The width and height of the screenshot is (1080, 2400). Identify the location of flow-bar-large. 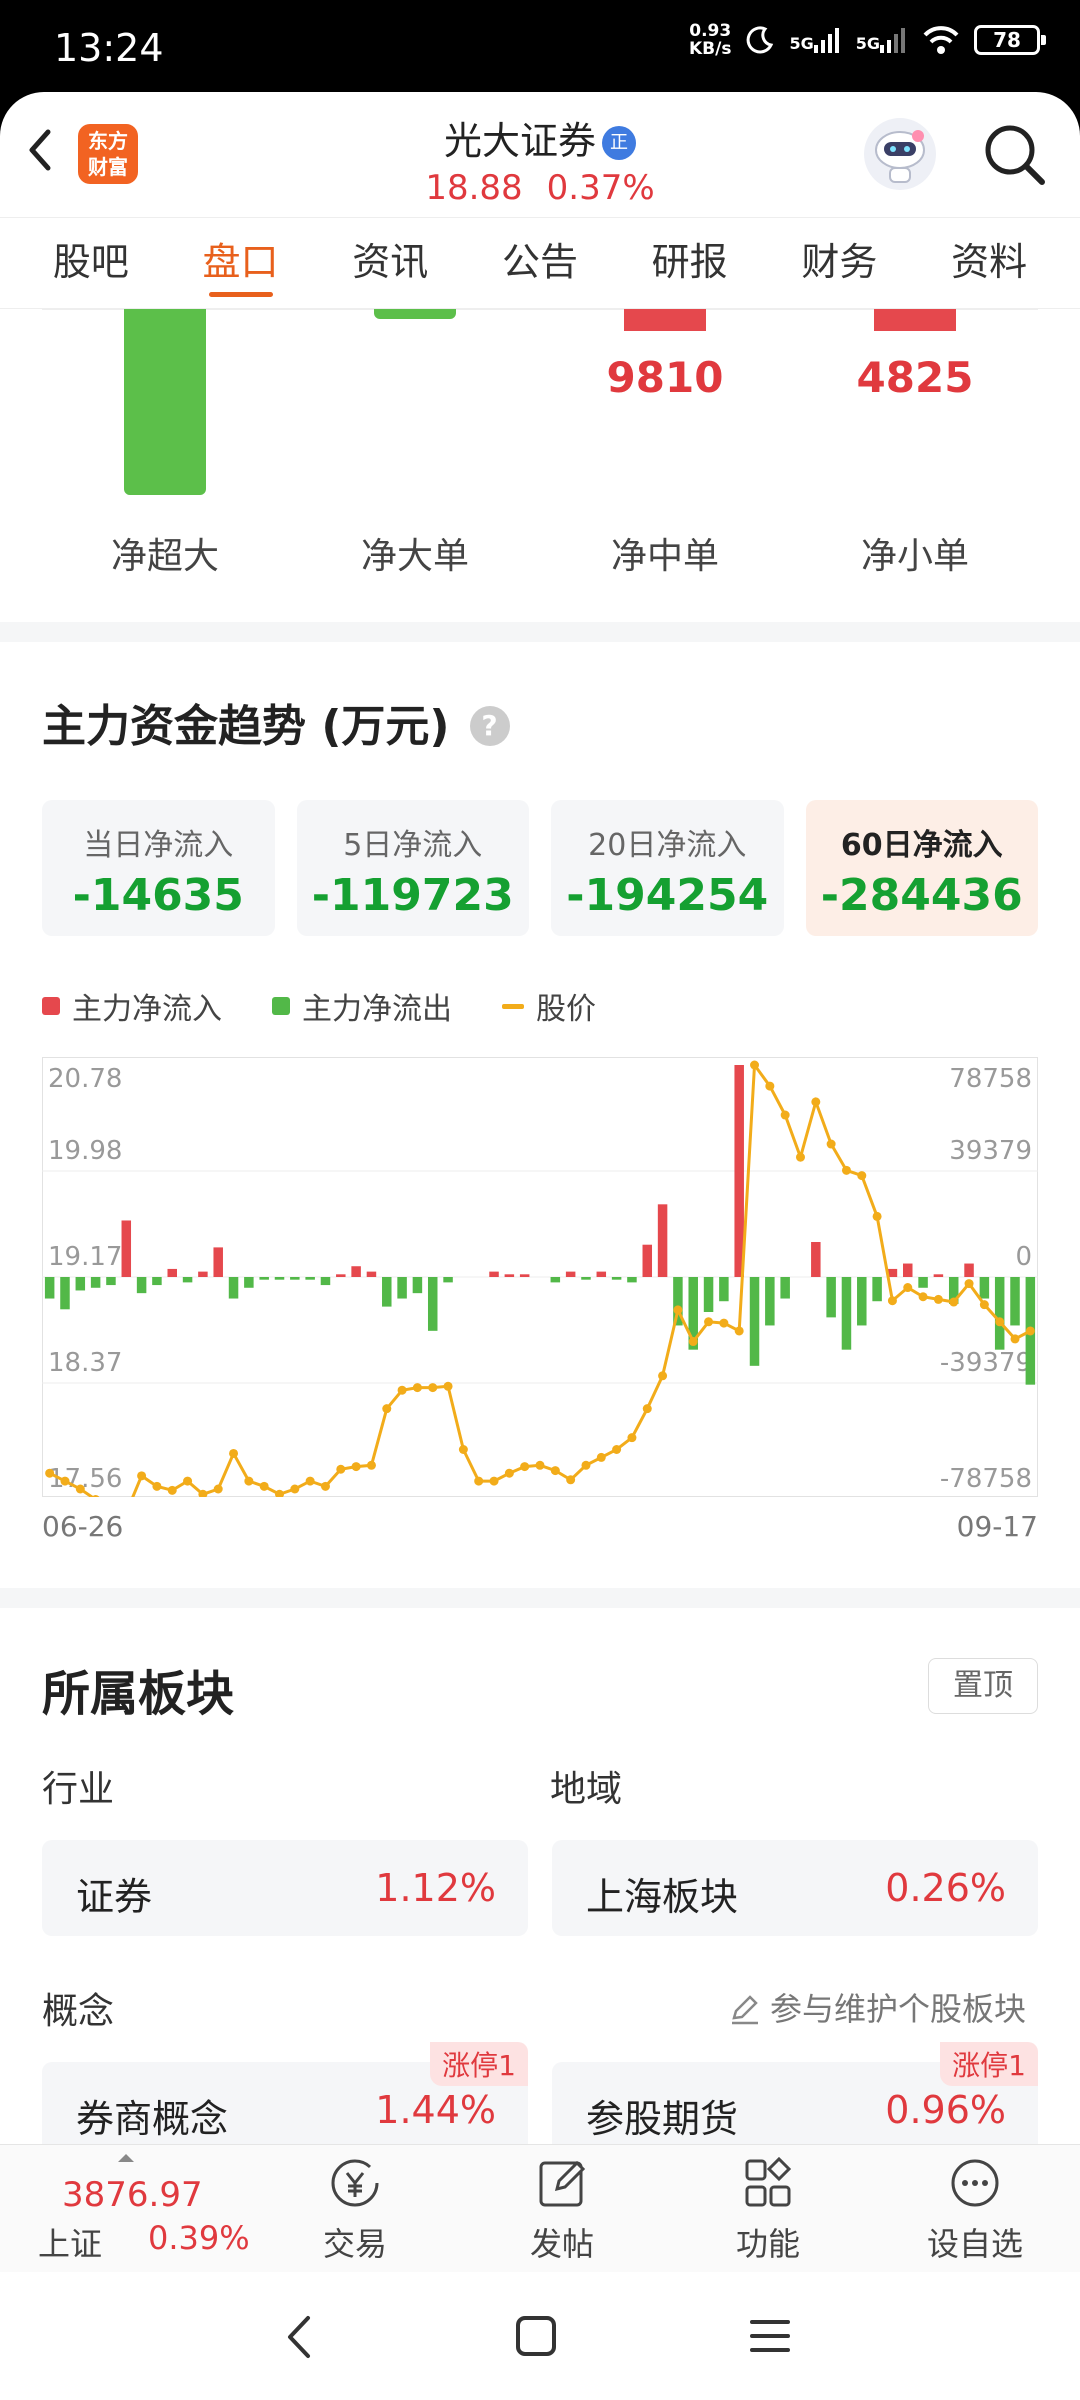
(415, 314).